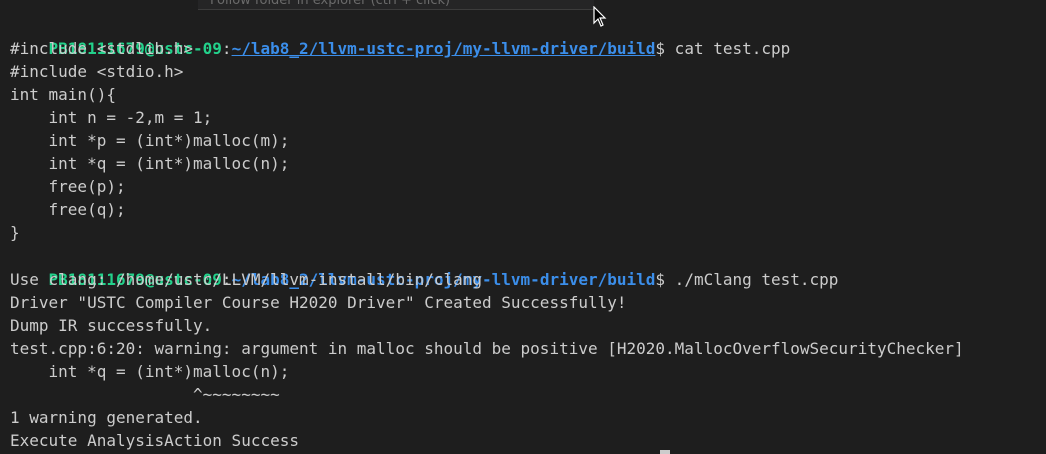  Describe the element at coordinates (665, 452) in the screenshot. I see `text-cursor-mark` at that location.